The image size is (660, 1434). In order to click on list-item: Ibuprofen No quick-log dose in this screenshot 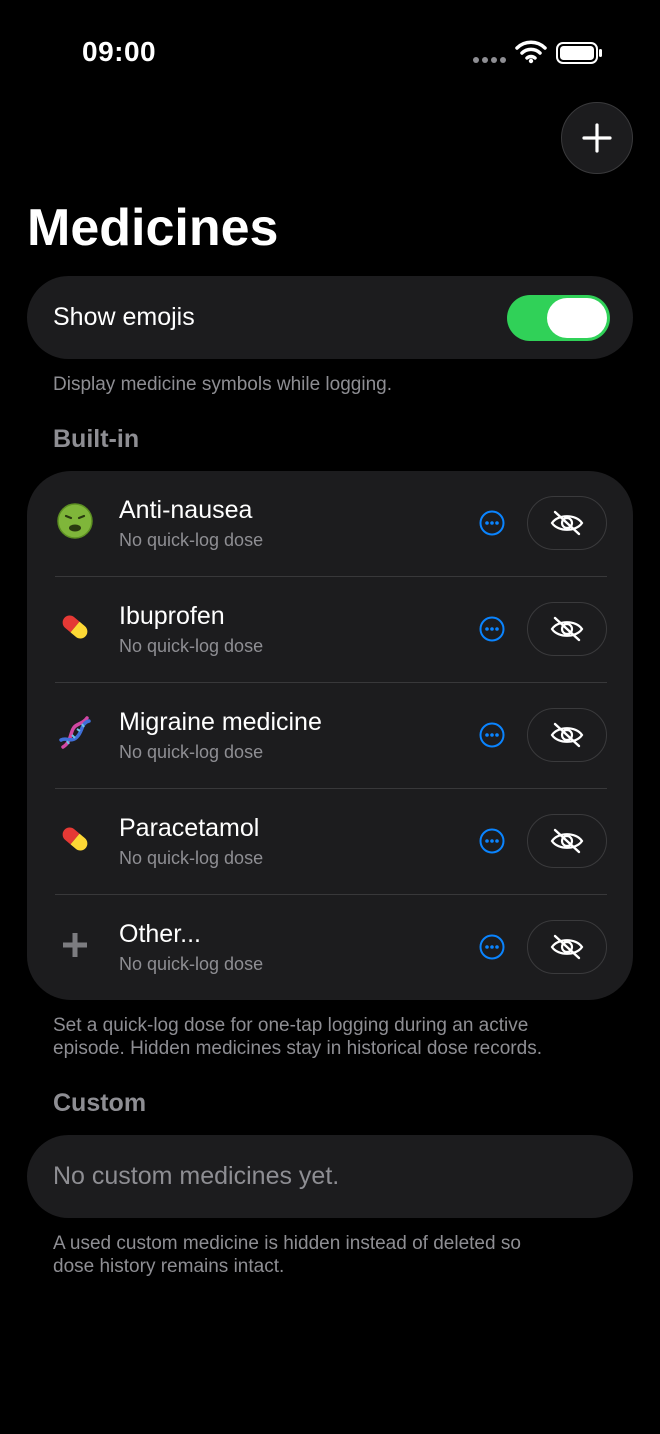, I will do `click(330, 630)`.